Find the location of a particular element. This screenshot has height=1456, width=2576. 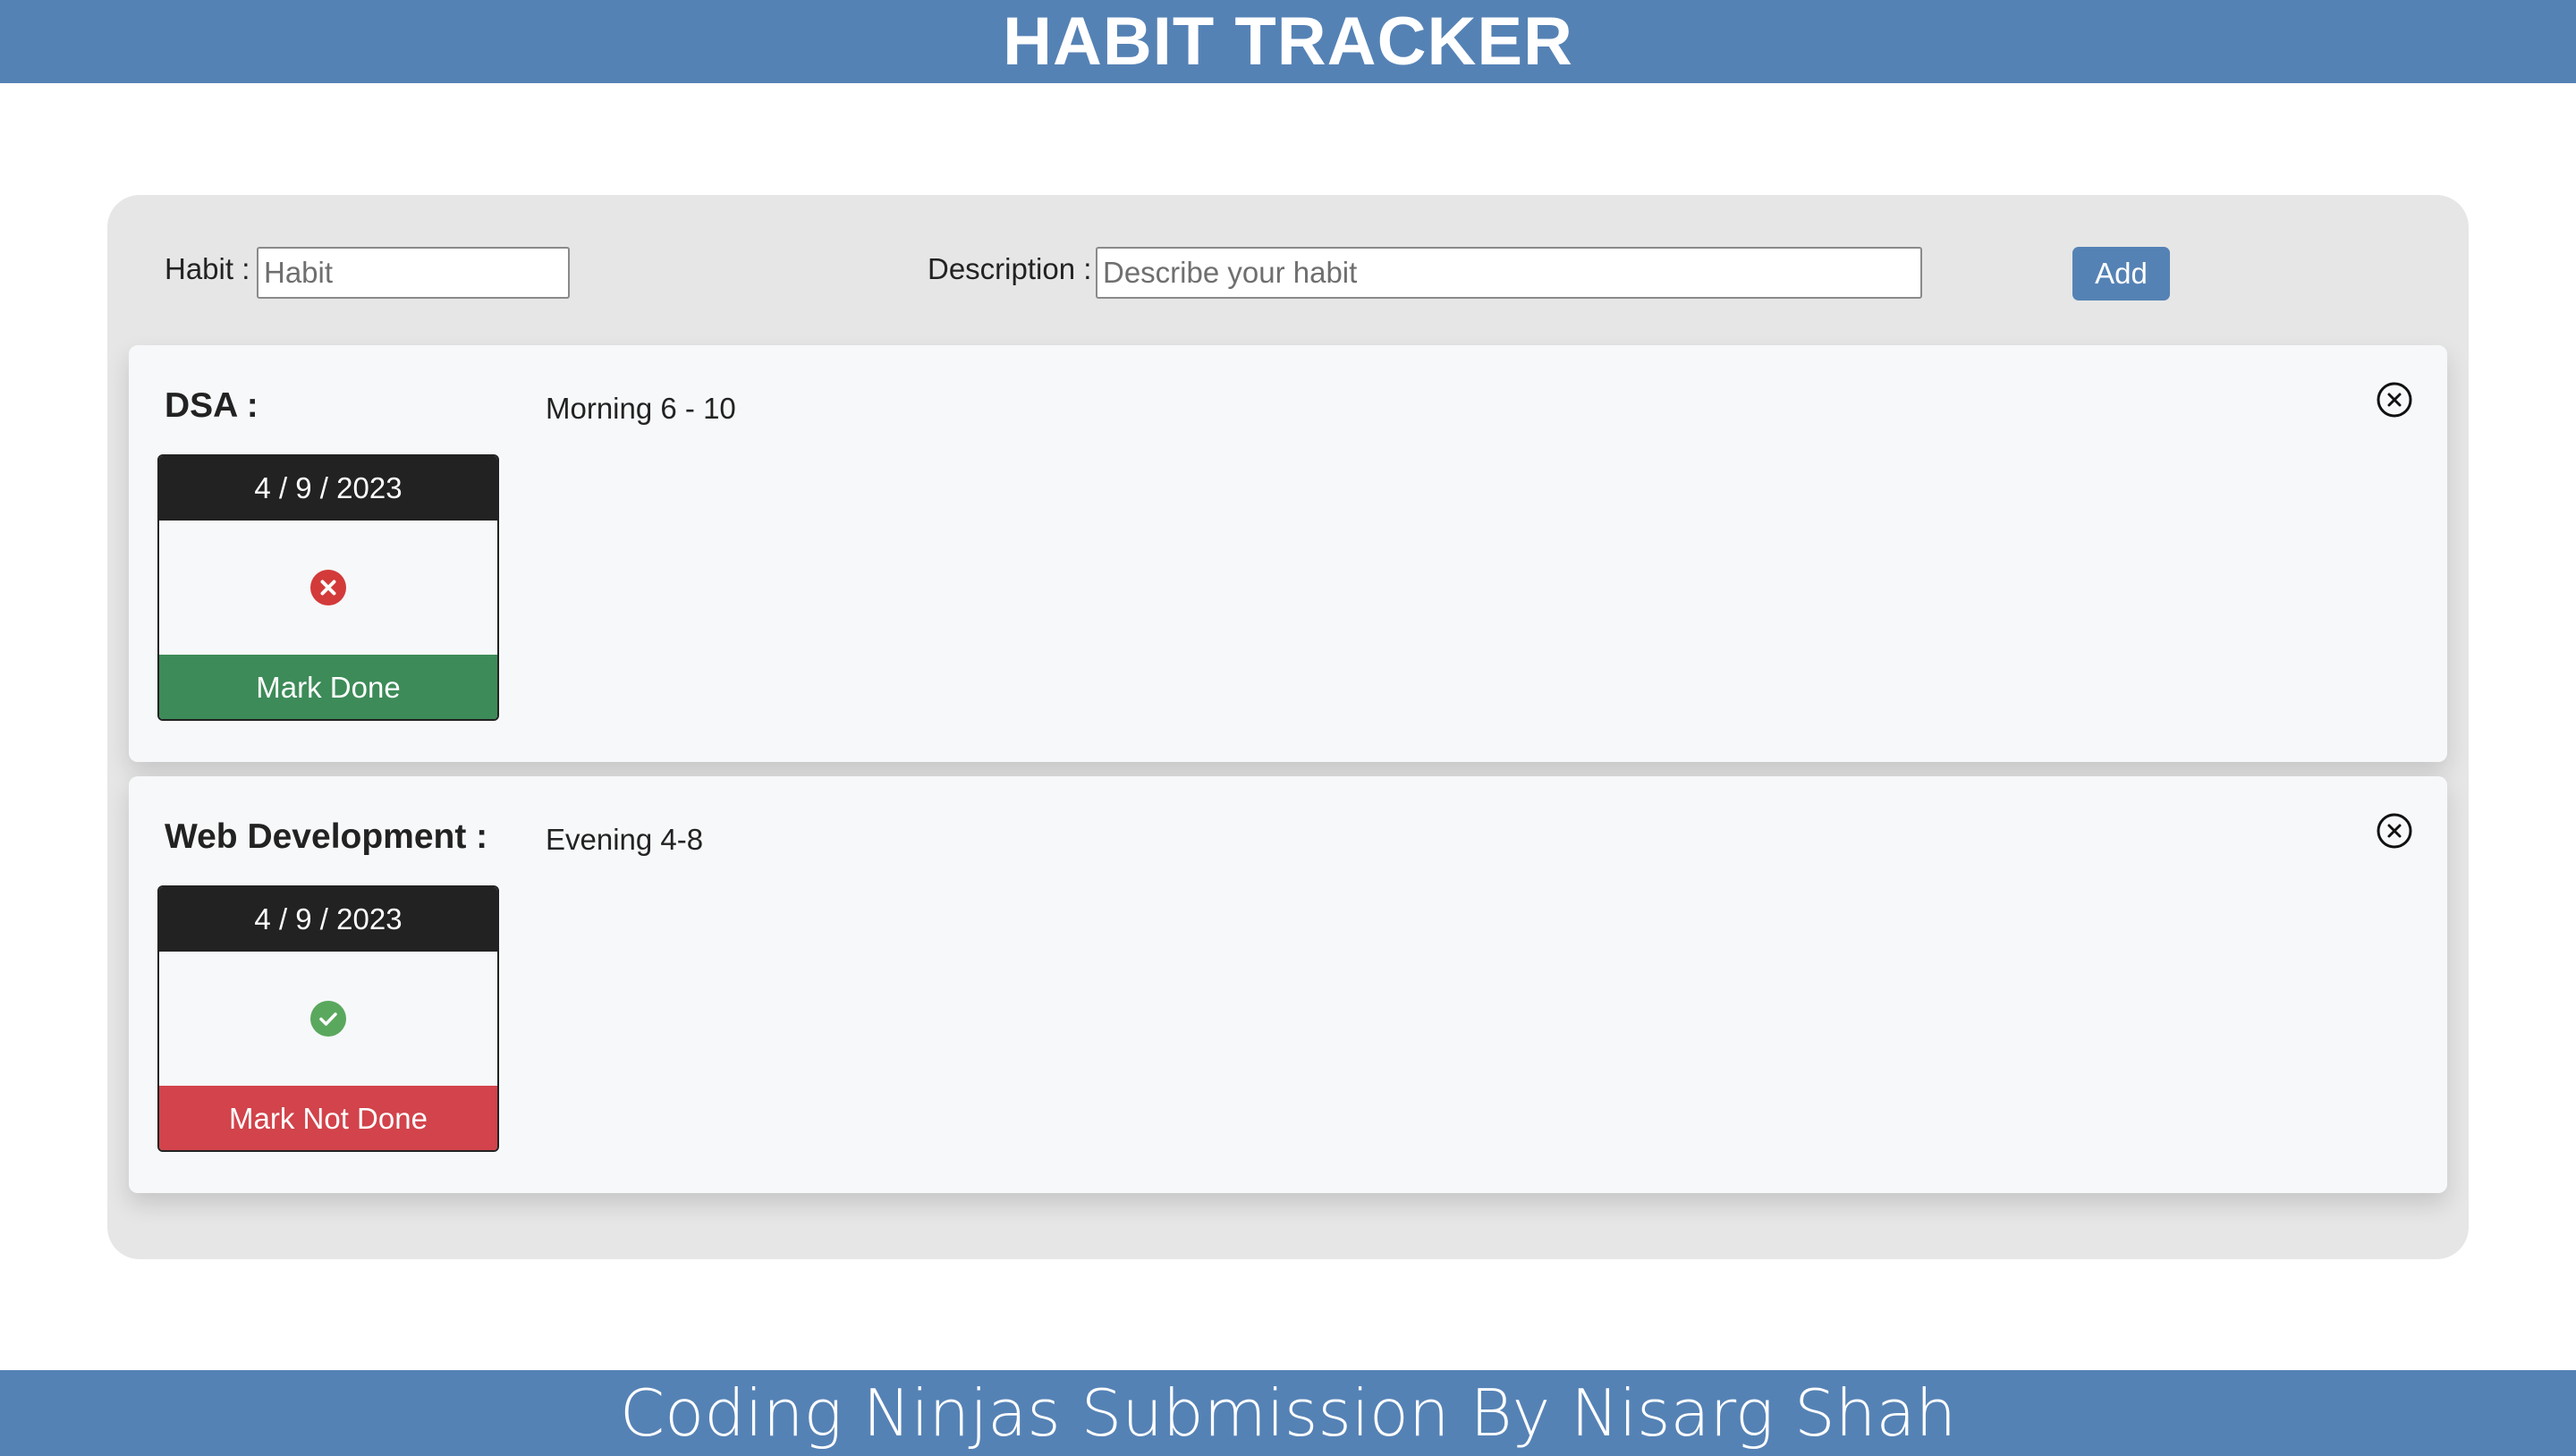

footer-text: Coding Ninjas Submission By Nisarg Shah is located at coordinates (1288, 1413).